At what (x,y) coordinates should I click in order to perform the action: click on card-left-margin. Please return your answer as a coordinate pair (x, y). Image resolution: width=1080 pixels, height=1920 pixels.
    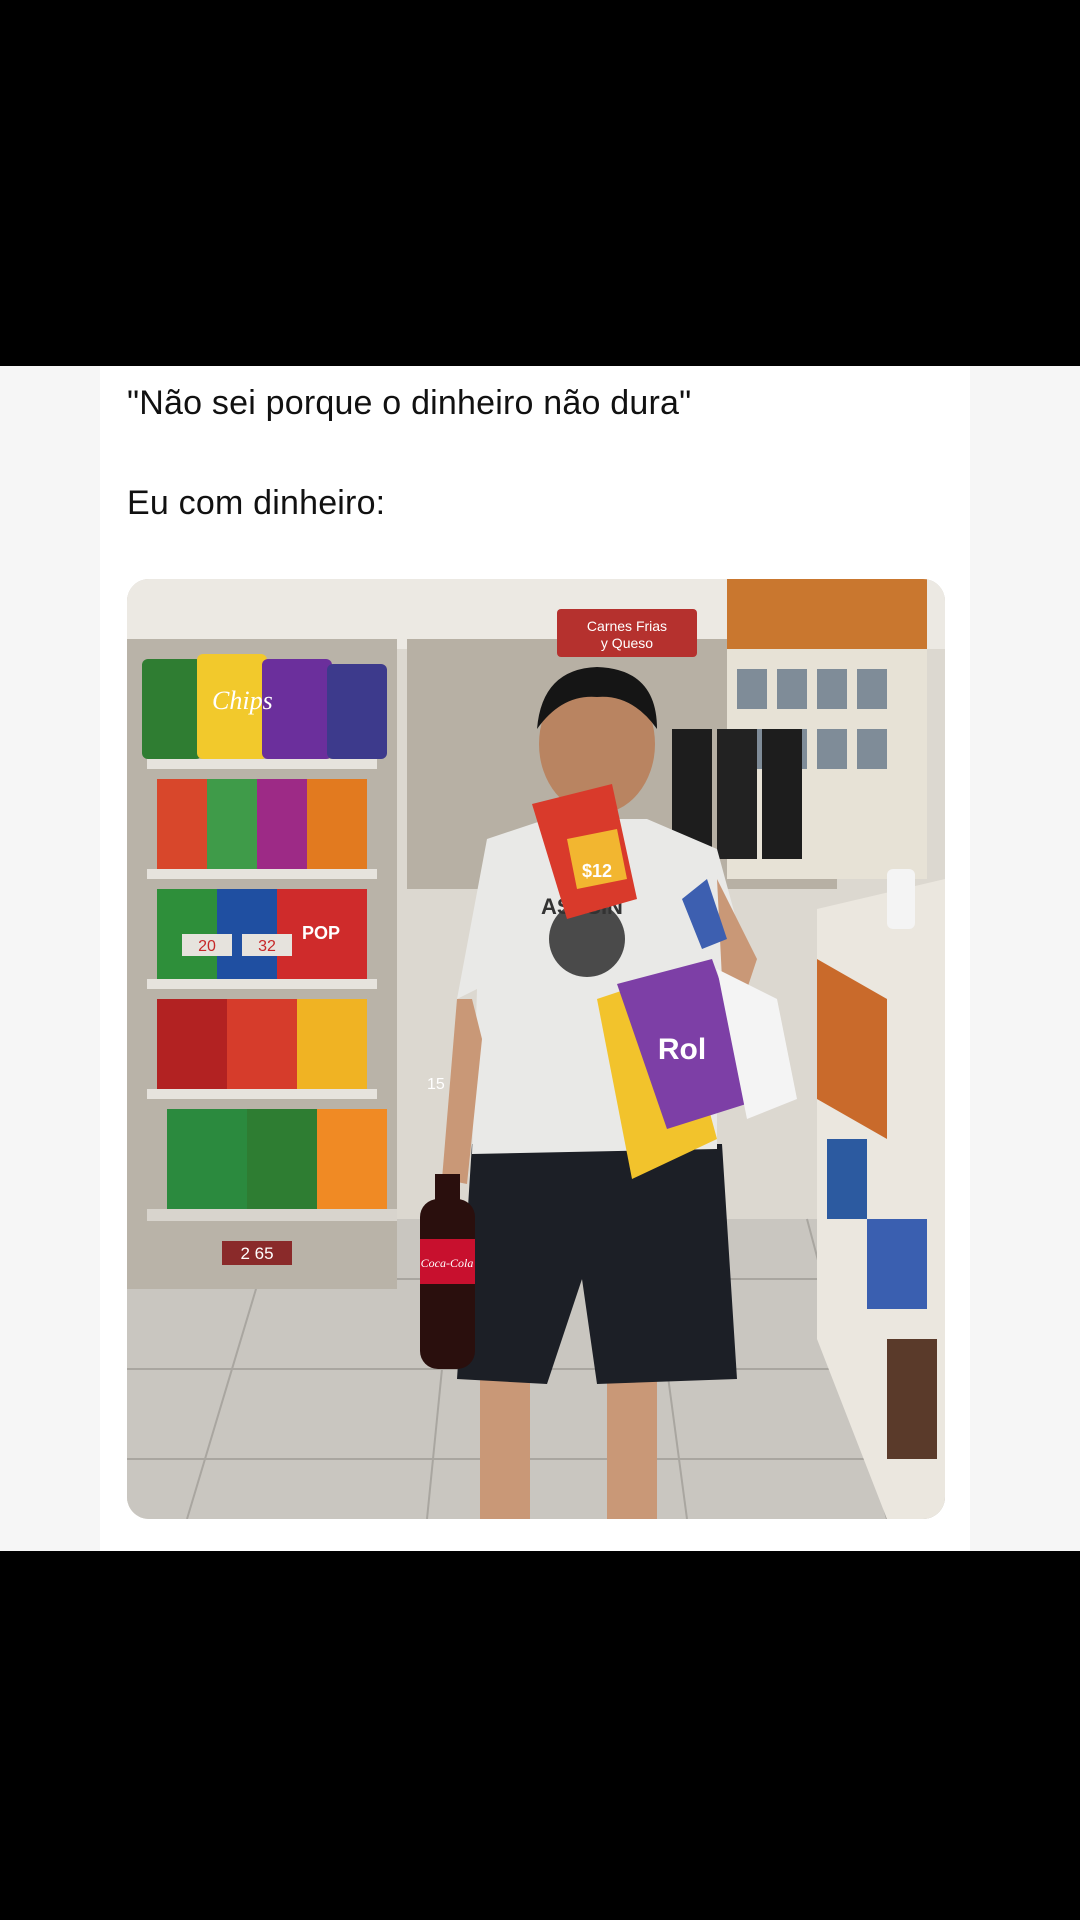
    Looking at the image, I should click on (50, 958).